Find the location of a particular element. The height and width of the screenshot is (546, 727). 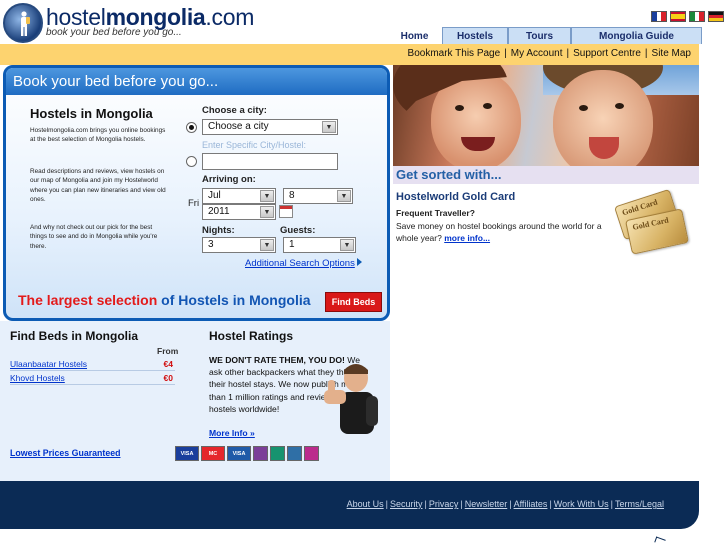

city-select: Choose a city ▼ is located at coordinates (270, 127).